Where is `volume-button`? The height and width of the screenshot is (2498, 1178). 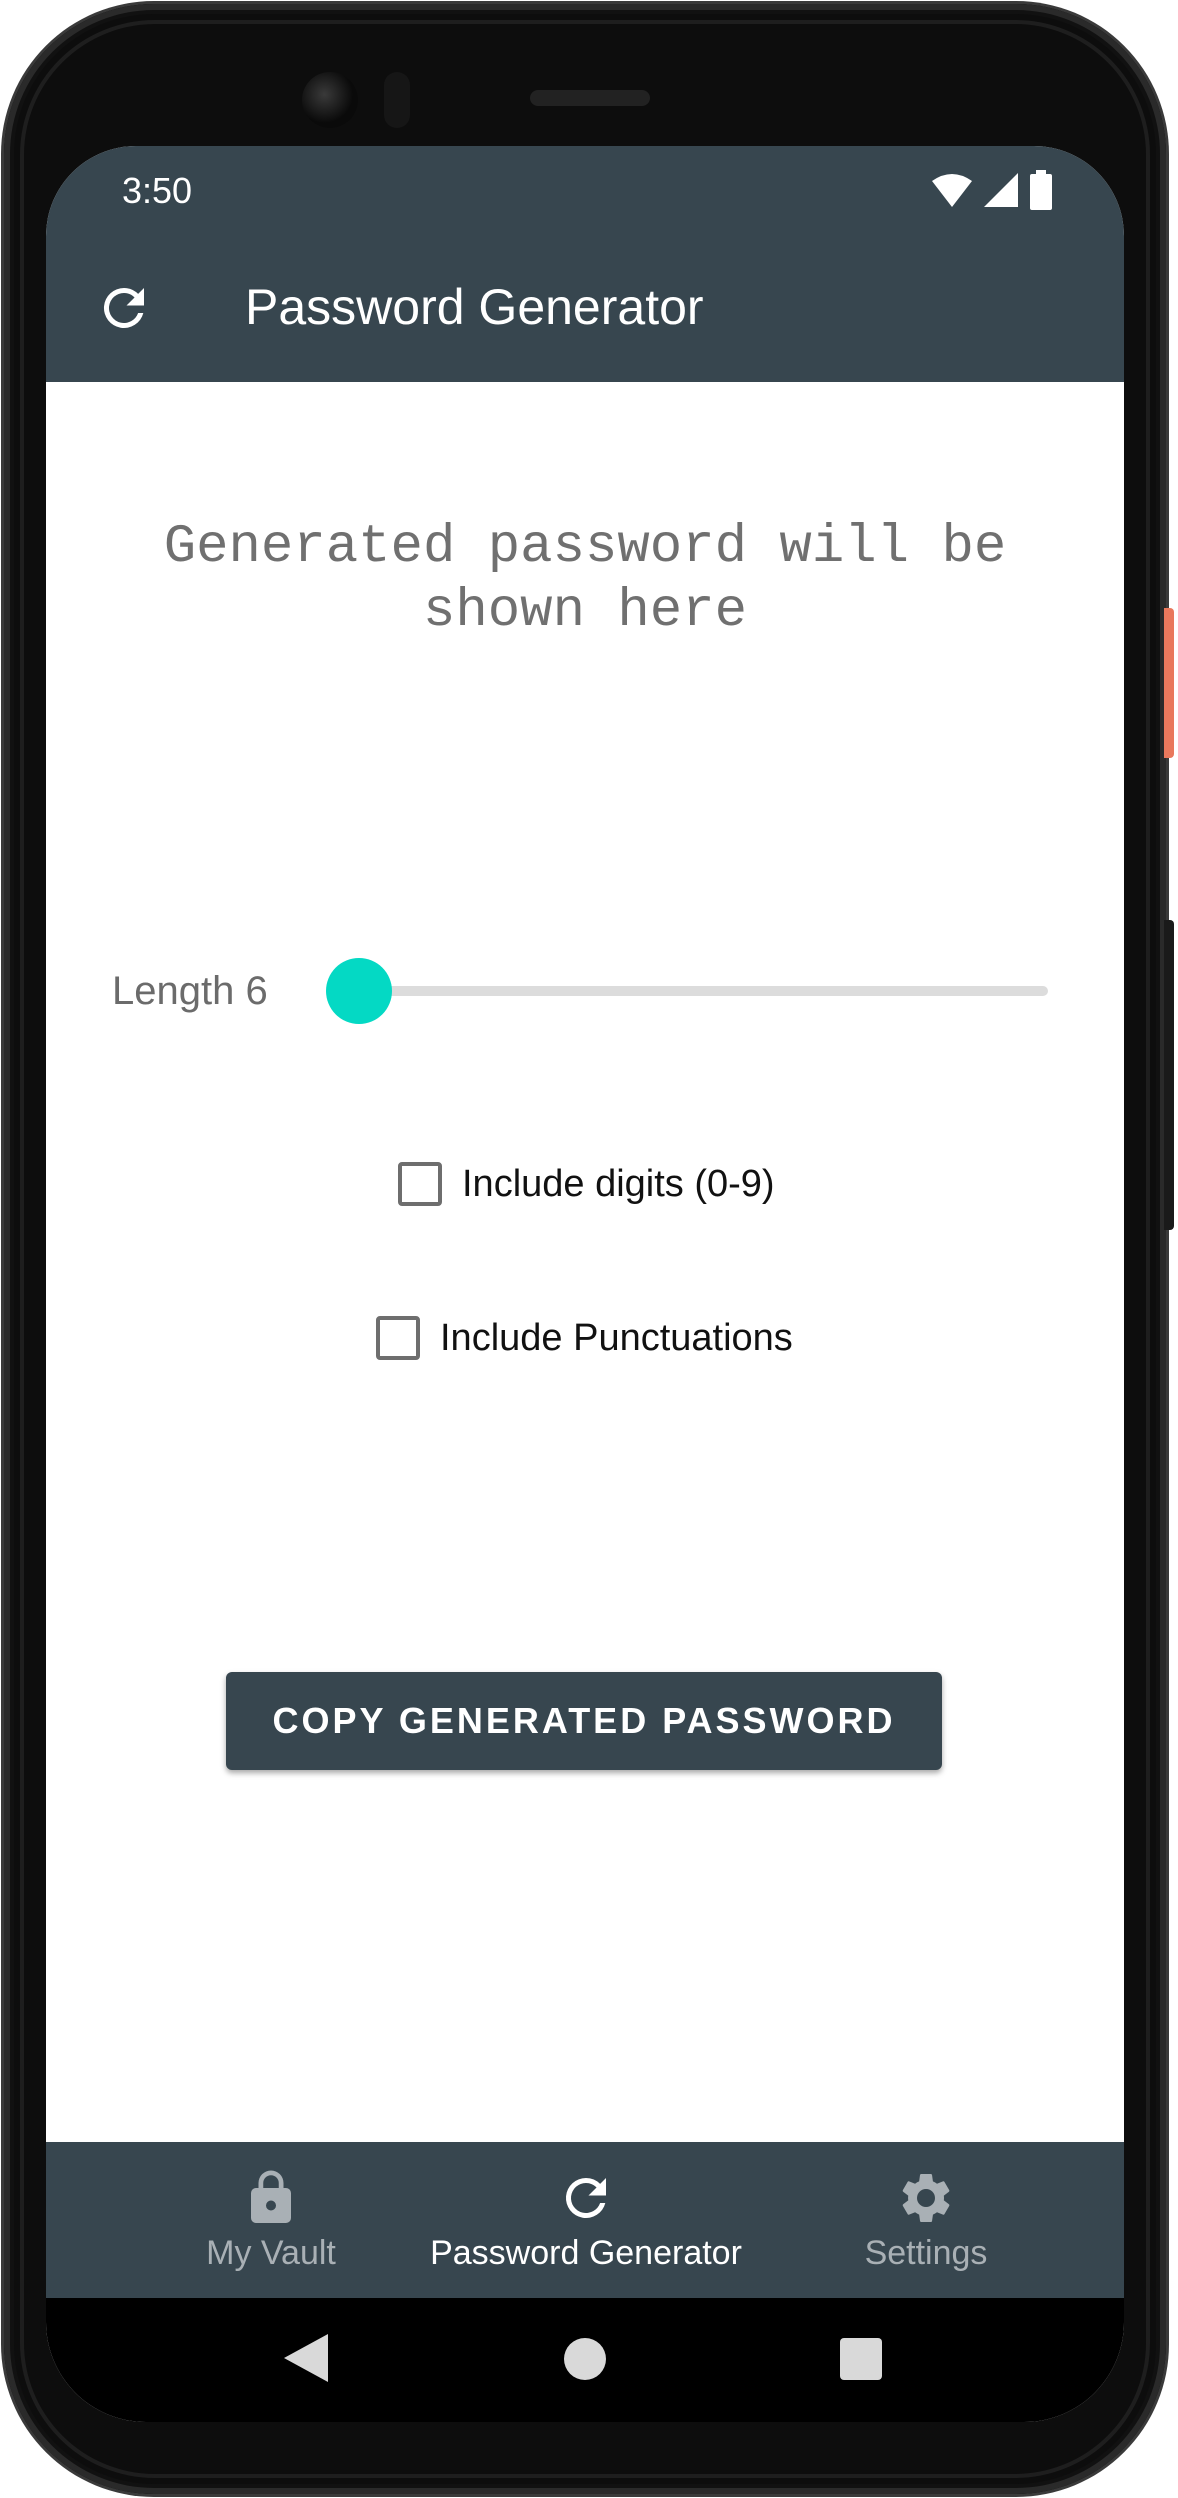
volume-button is located at coordinates (1169, 1075).